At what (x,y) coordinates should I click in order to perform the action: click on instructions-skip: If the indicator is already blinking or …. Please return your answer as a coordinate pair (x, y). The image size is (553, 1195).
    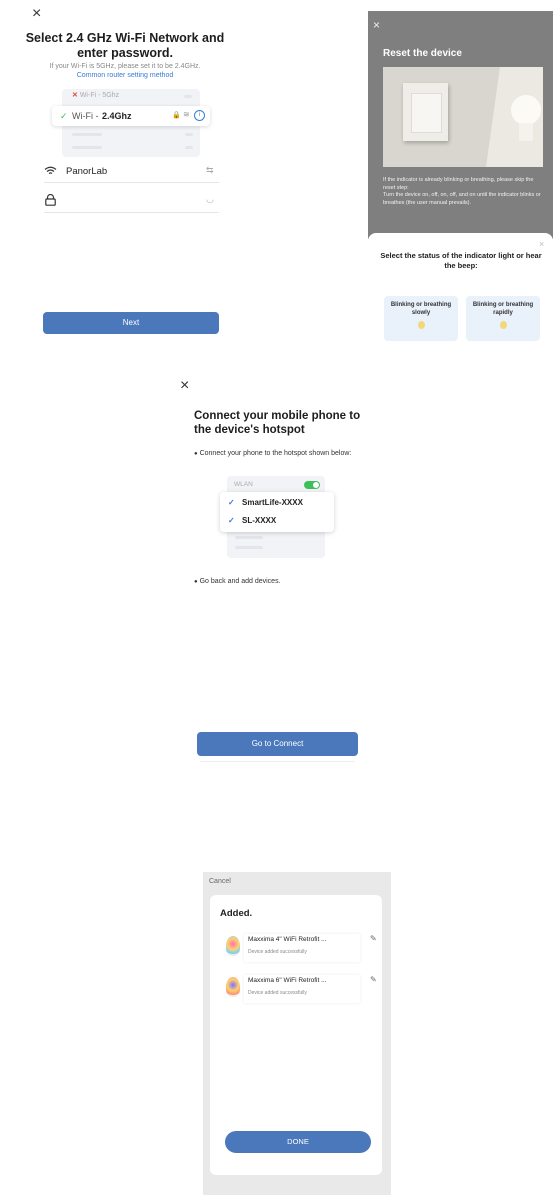
    Looking at the image, I should click on (458, 184).